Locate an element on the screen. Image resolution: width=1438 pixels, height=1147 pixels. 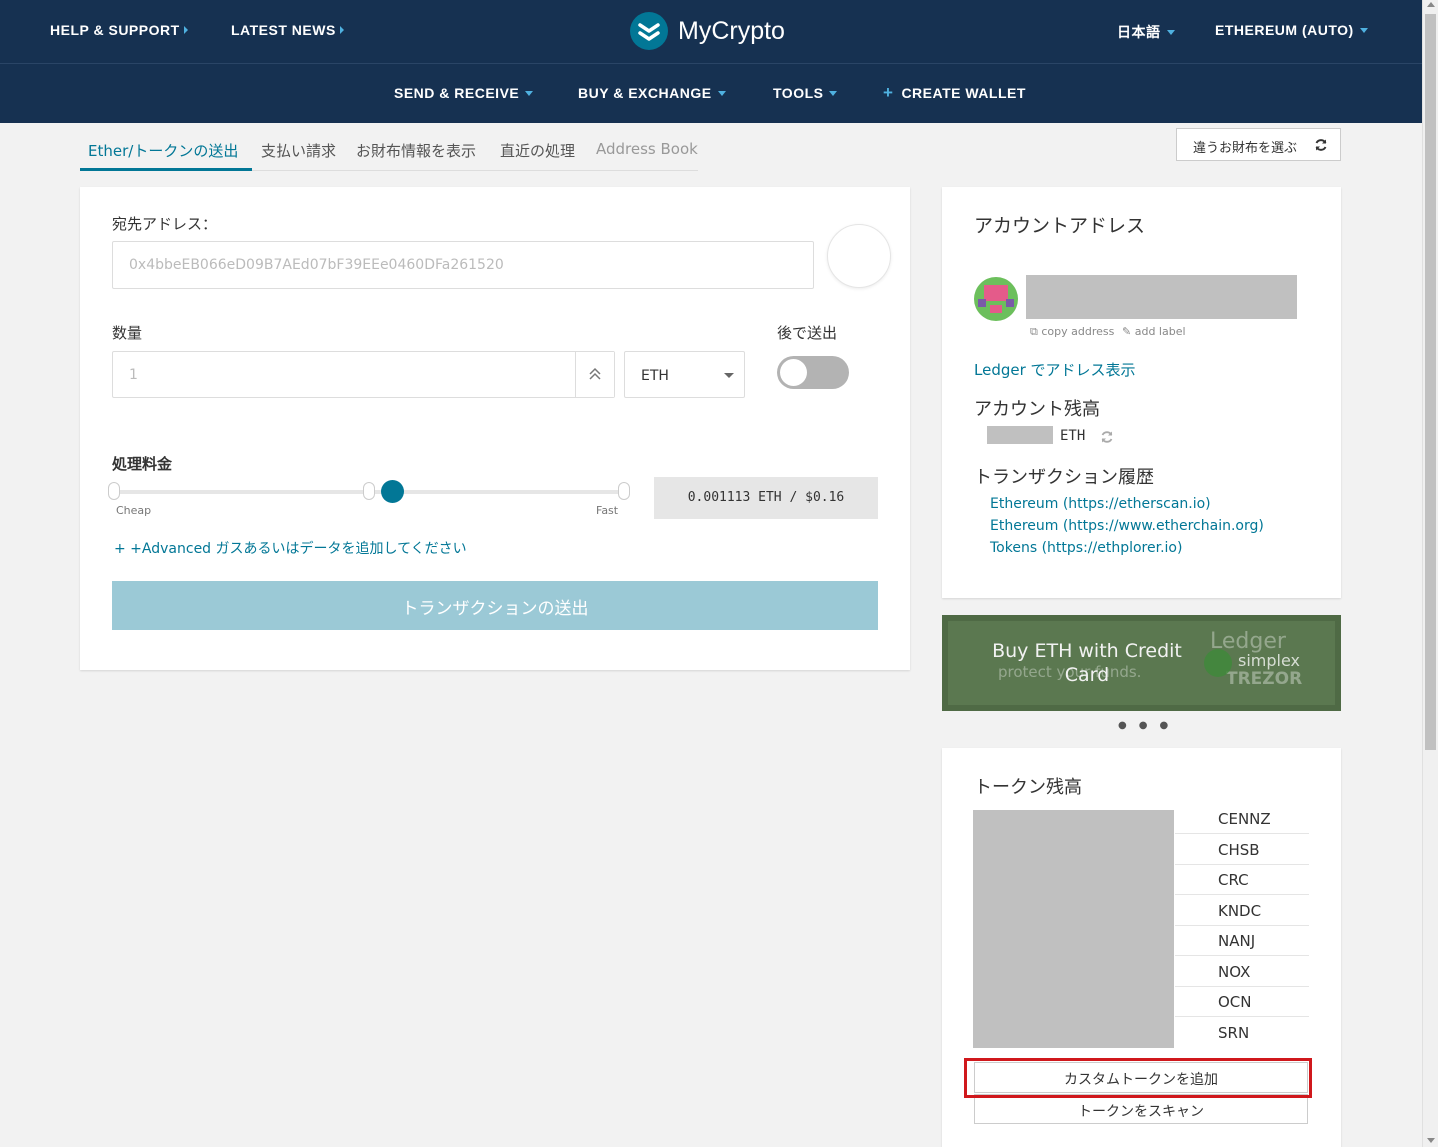
balance-unit: ETH is located at coordinates (1073, 436).